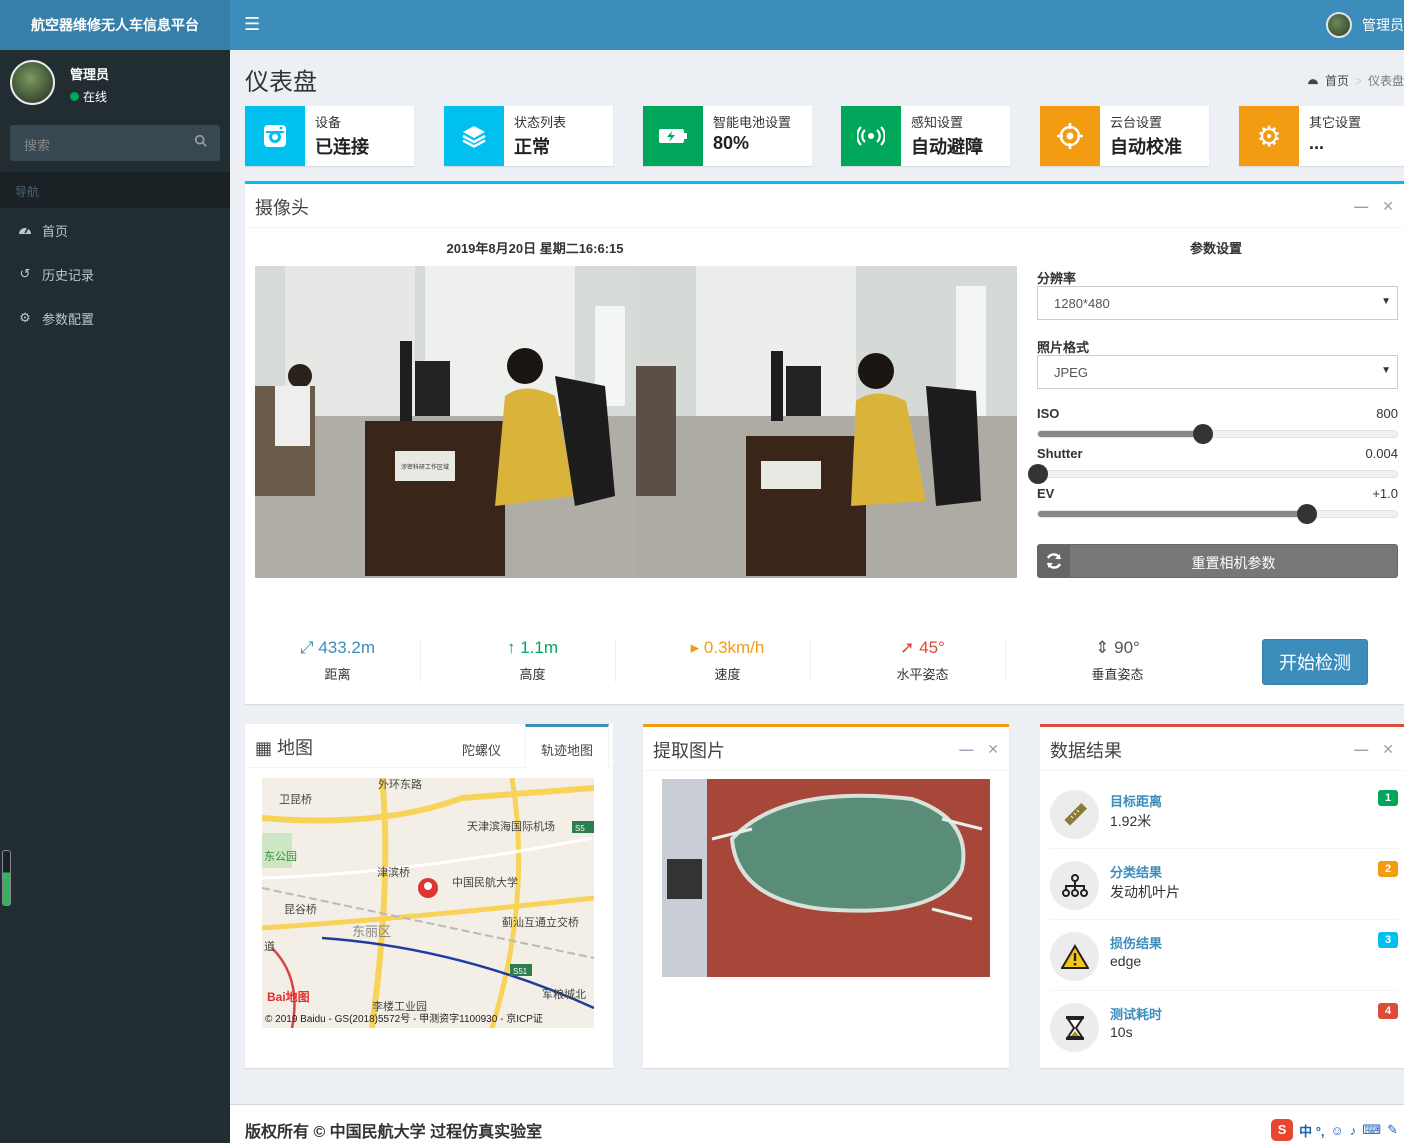  I want to click on search-input: 搜索, so click(115, 143).